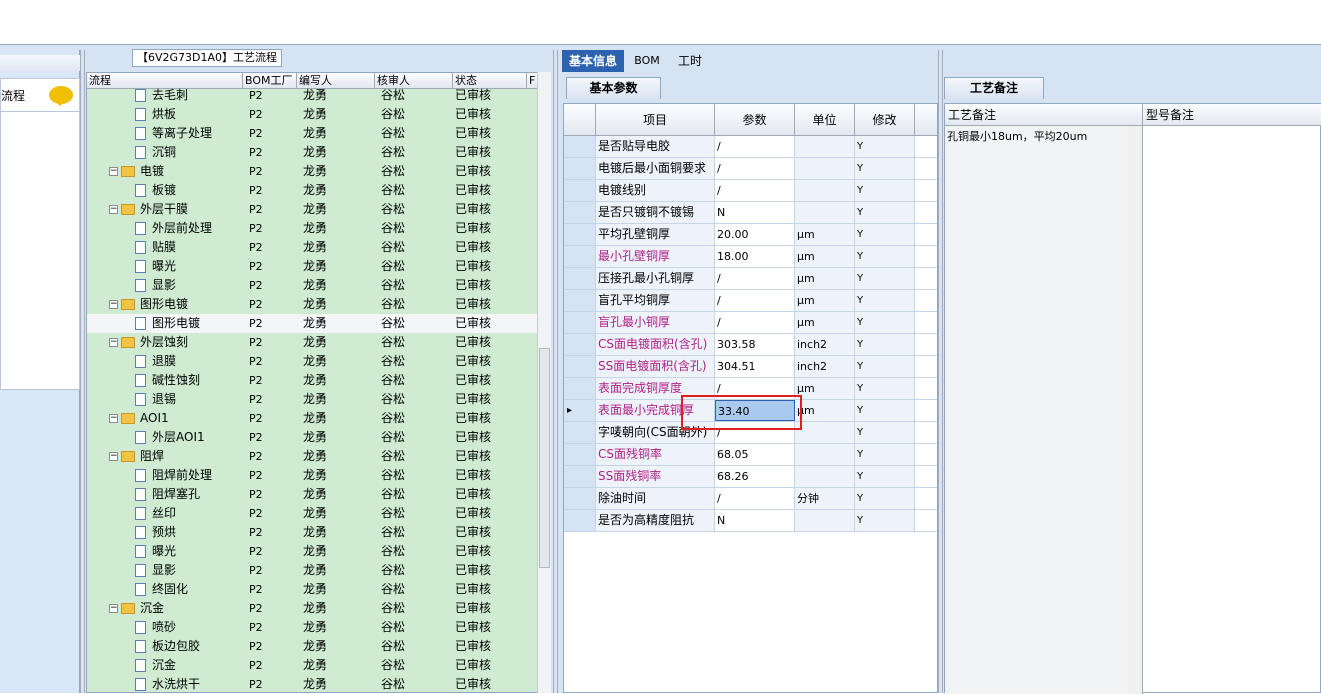  I want to click on splitter-middle, so click(555, 371).